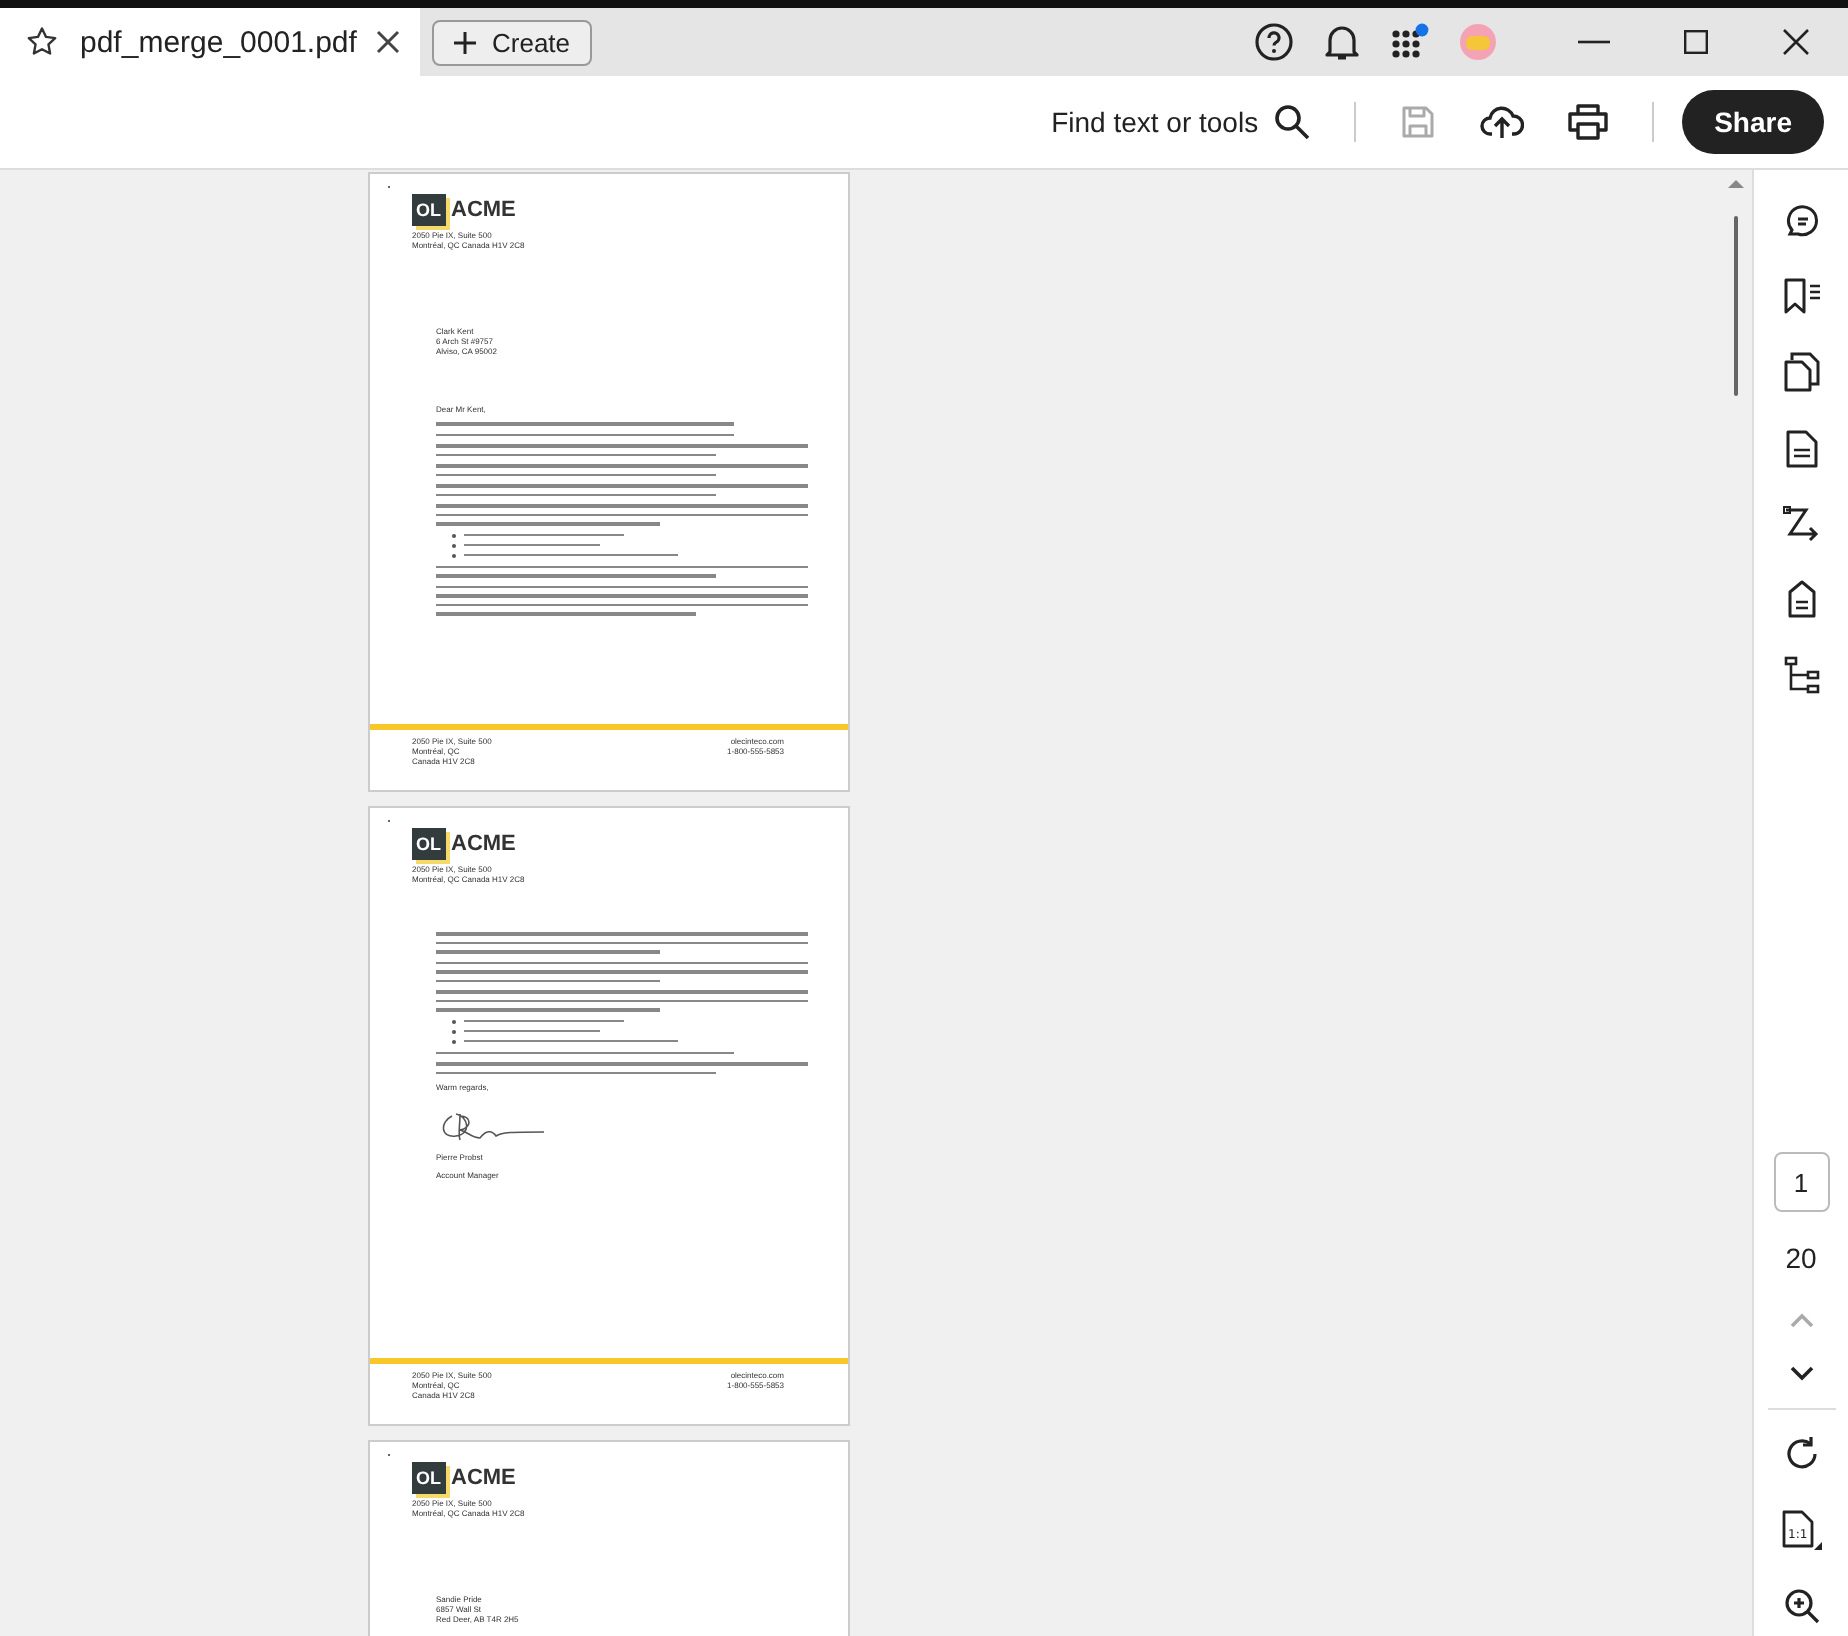 The height and width of the screenshot is (1636, 1848). Describe the element at coordinates (512, 42) in the screenshot. I see `create-button: Create` at that location.